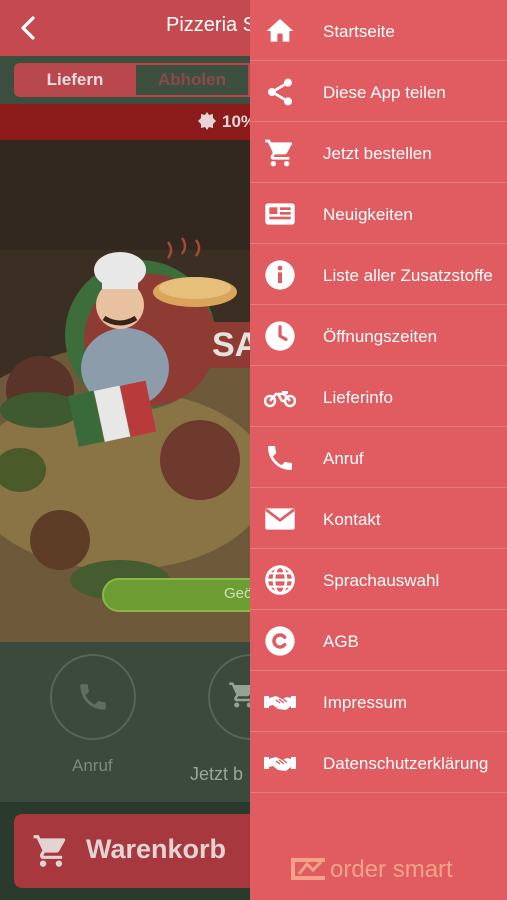 The width and height of the screenshot is (507, 900). I want to click on info-icon, so click(280, 275).